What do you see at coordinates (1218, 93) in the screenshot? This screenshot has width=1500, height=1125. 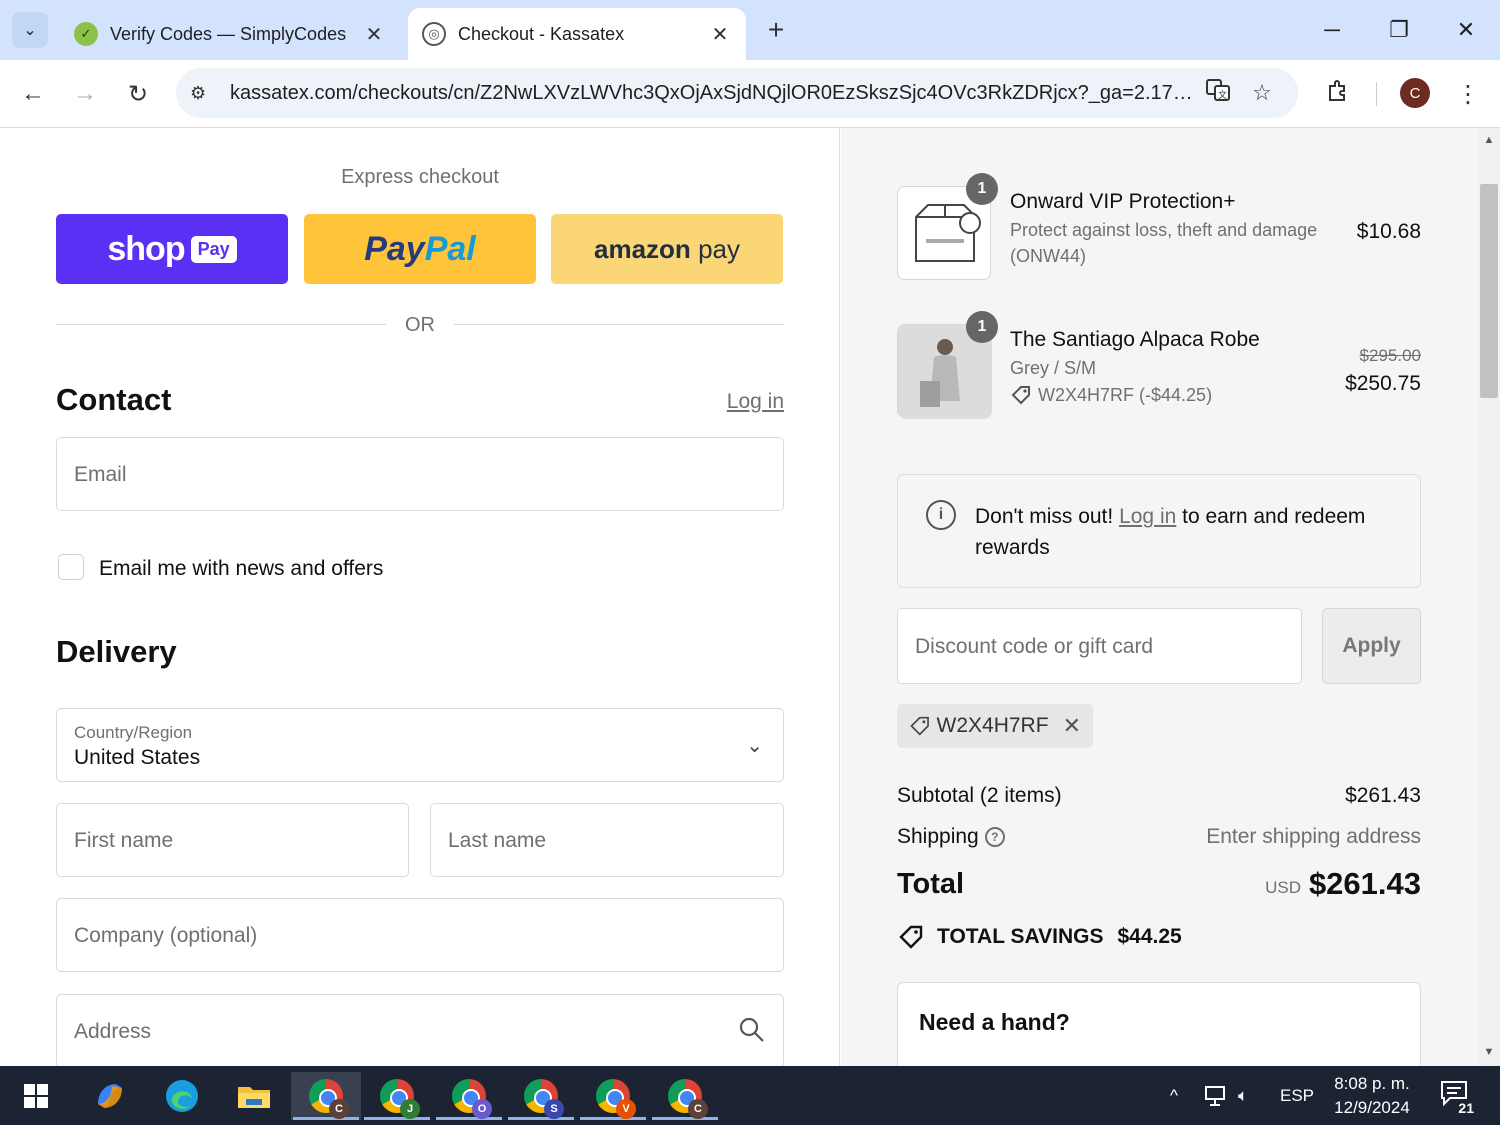 I see `translate-icon: 文` at bounding box center [1218, 93].